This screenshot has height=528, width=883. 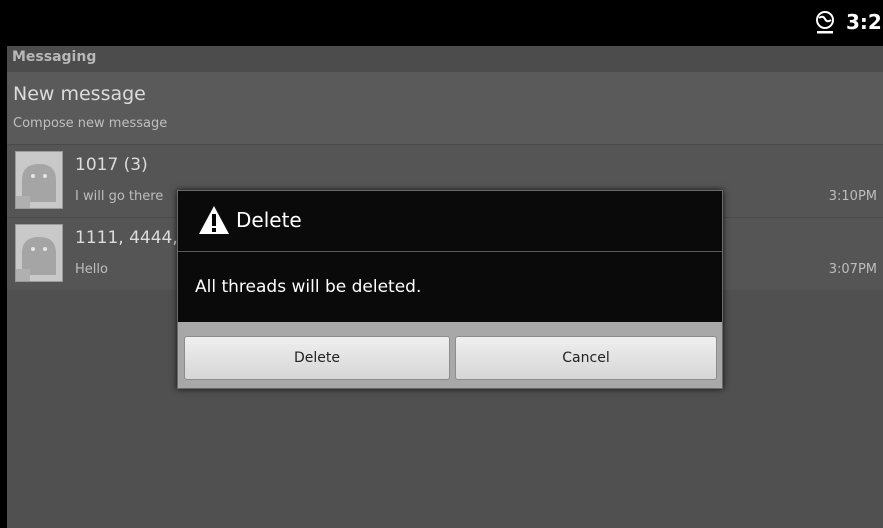 What do you see at coordinates (54, 57) in the screenshot?
I see `app-title: Messaging` at bounding box center [54, 57].